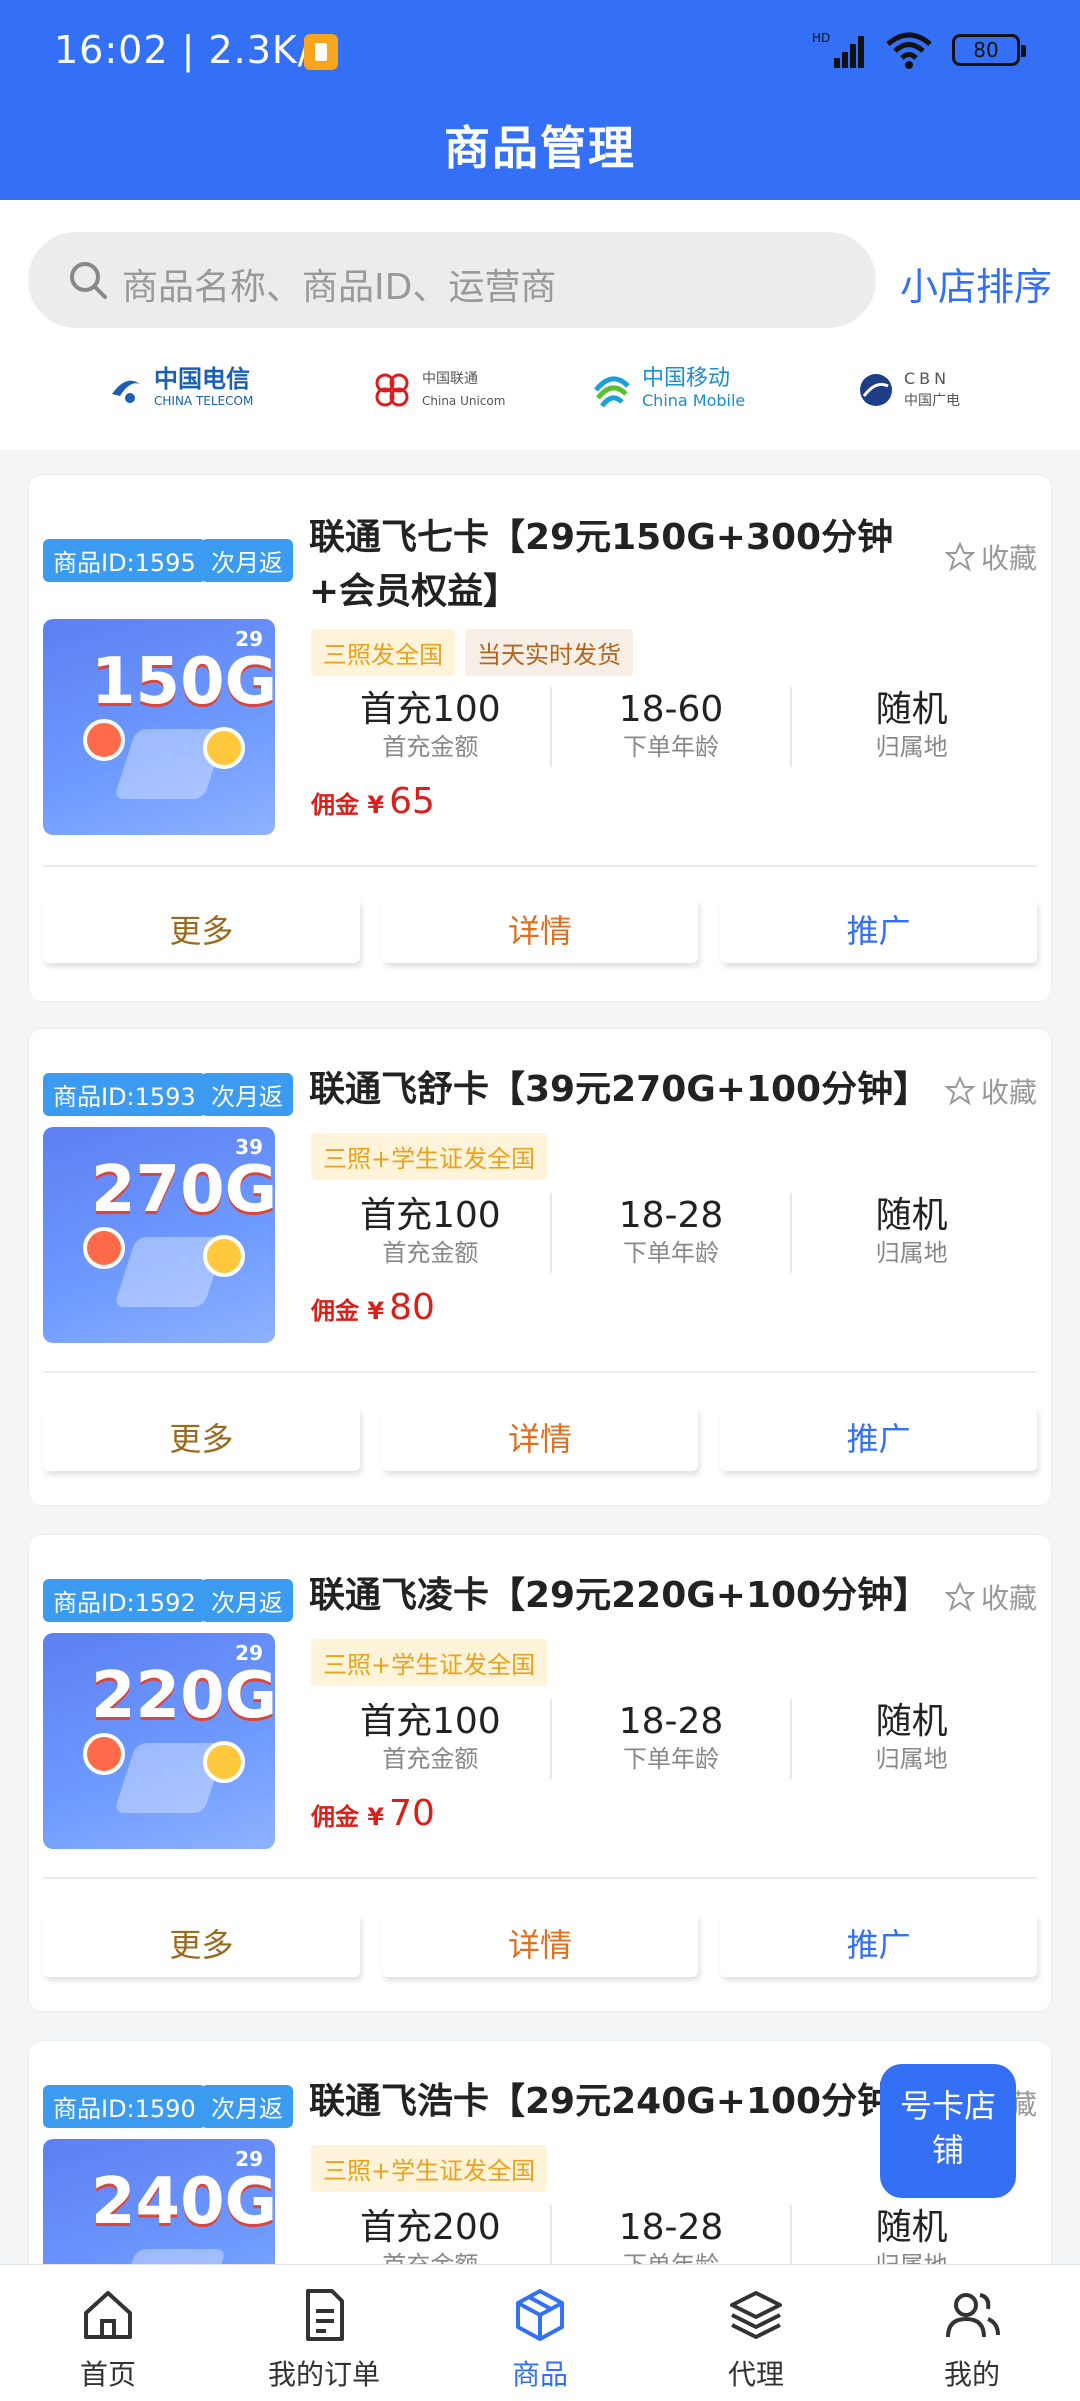 The width and height of the screenshot is (1080, 2401). I want to click on nav-home: 首页, so click(108, 2333).